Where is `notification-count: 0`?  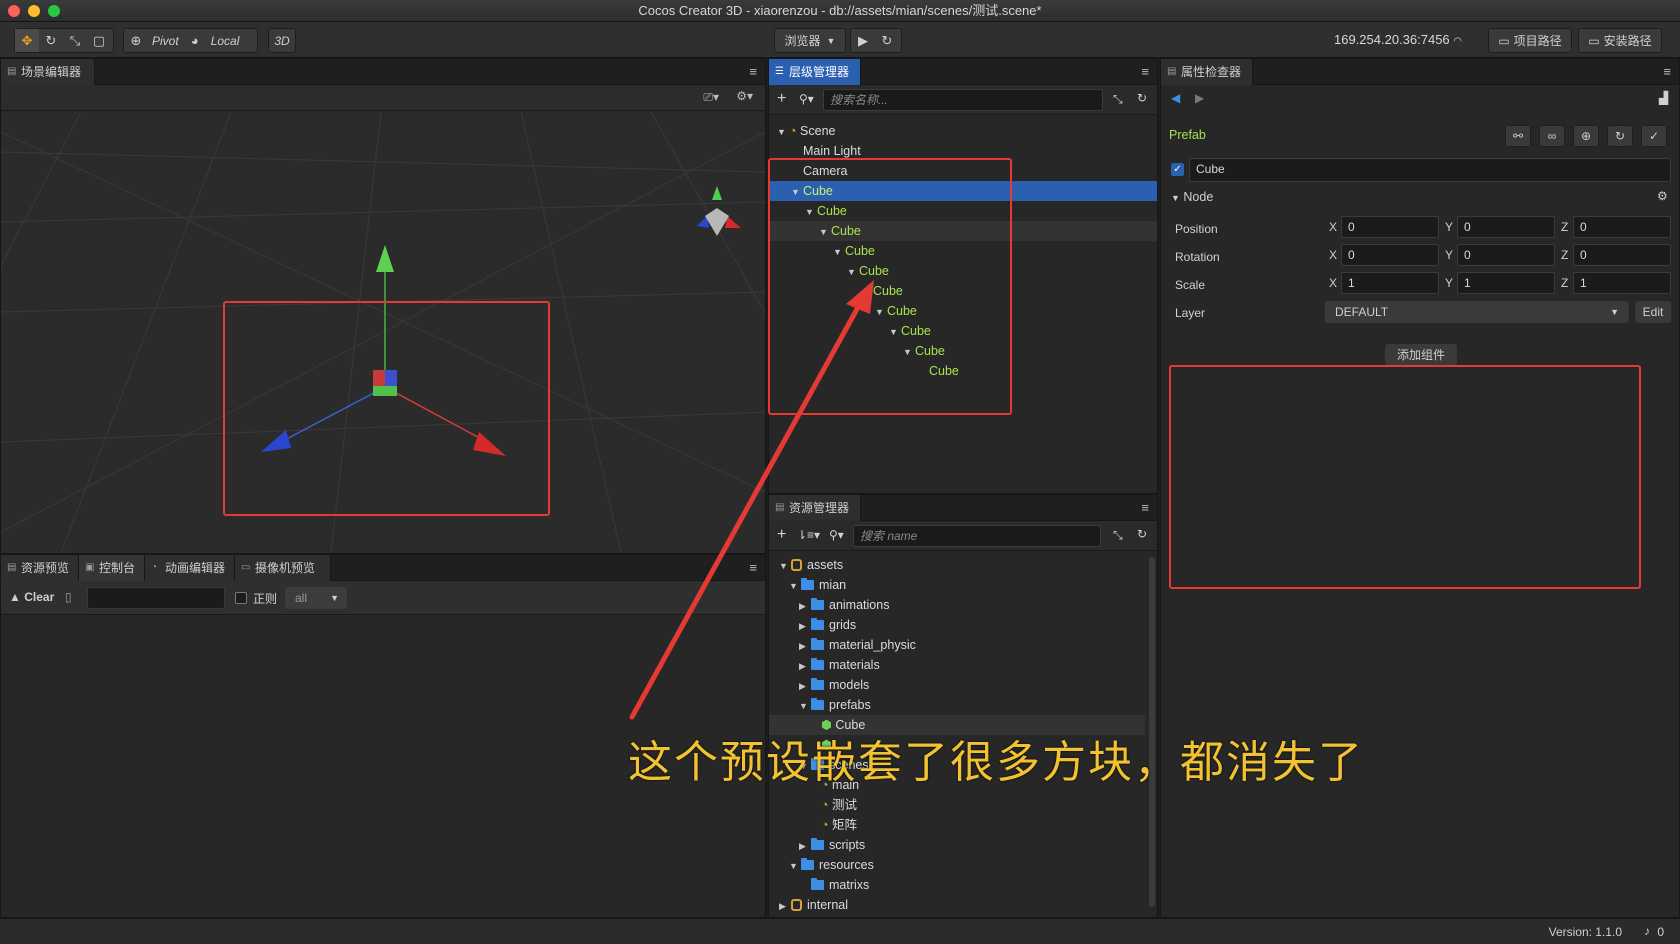 notification-count: 0 is located at coordinates (1660, 932).